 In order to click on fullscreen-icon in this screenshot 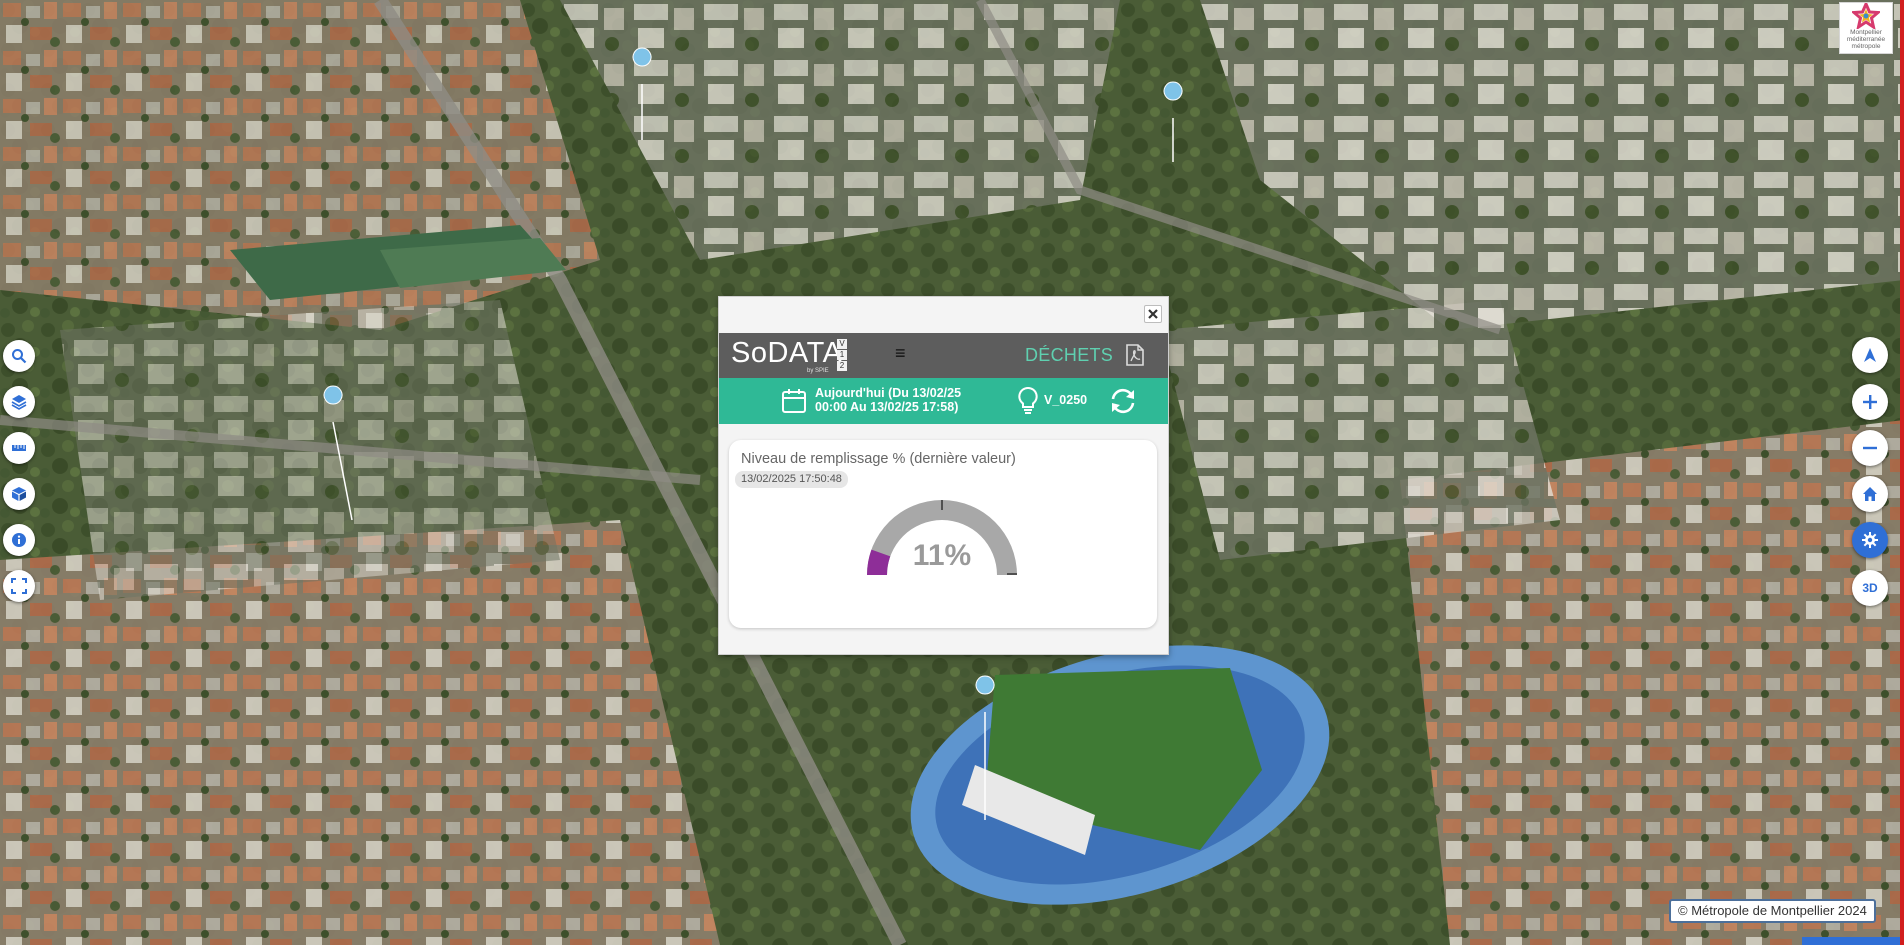, I will do `click(19, 586)`.